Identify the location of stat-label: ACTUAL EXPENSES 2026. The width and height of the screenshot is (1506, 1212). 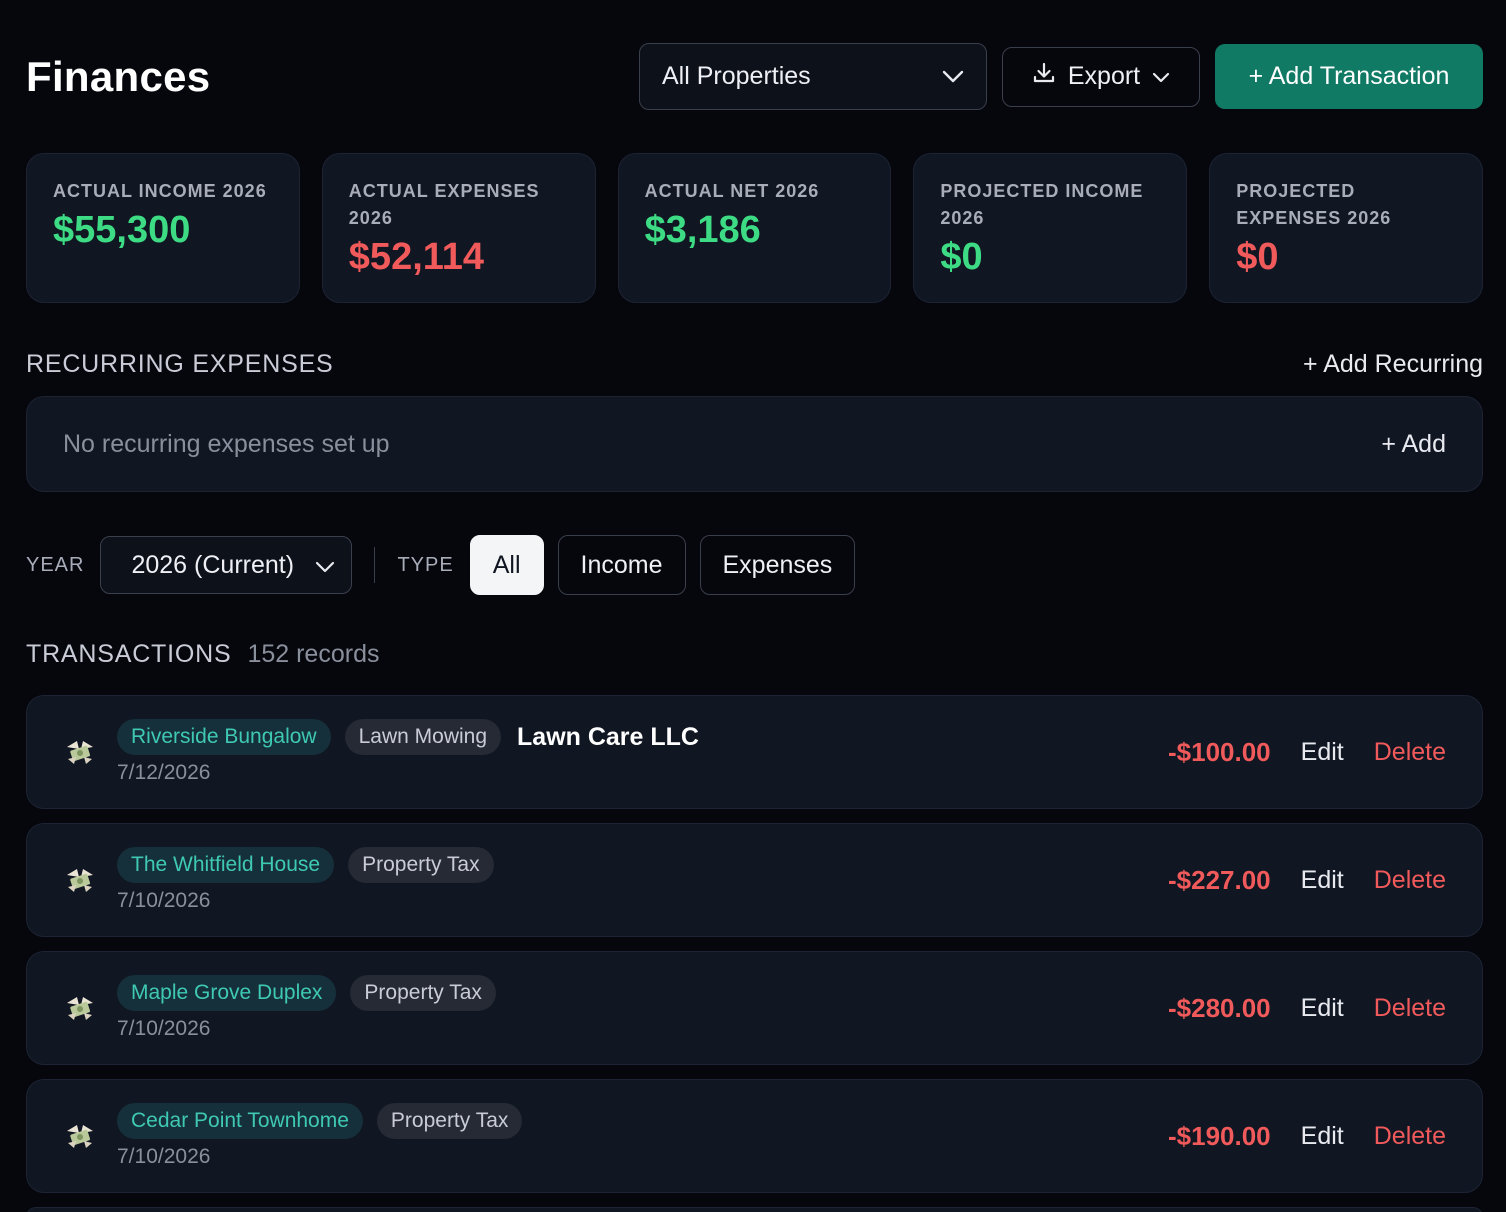
(444, 204).